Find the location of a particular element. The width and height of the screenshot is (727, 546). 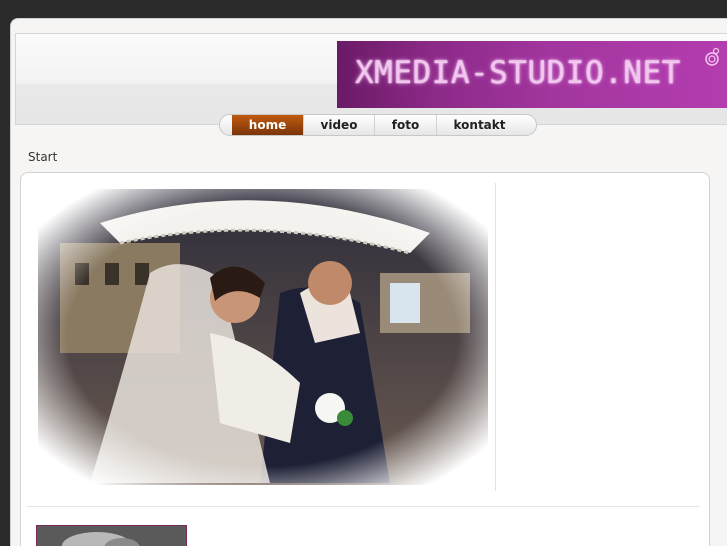

site-banner-logo: XMEDIA-STUDIO.NET is located at coordinates (532, 74).